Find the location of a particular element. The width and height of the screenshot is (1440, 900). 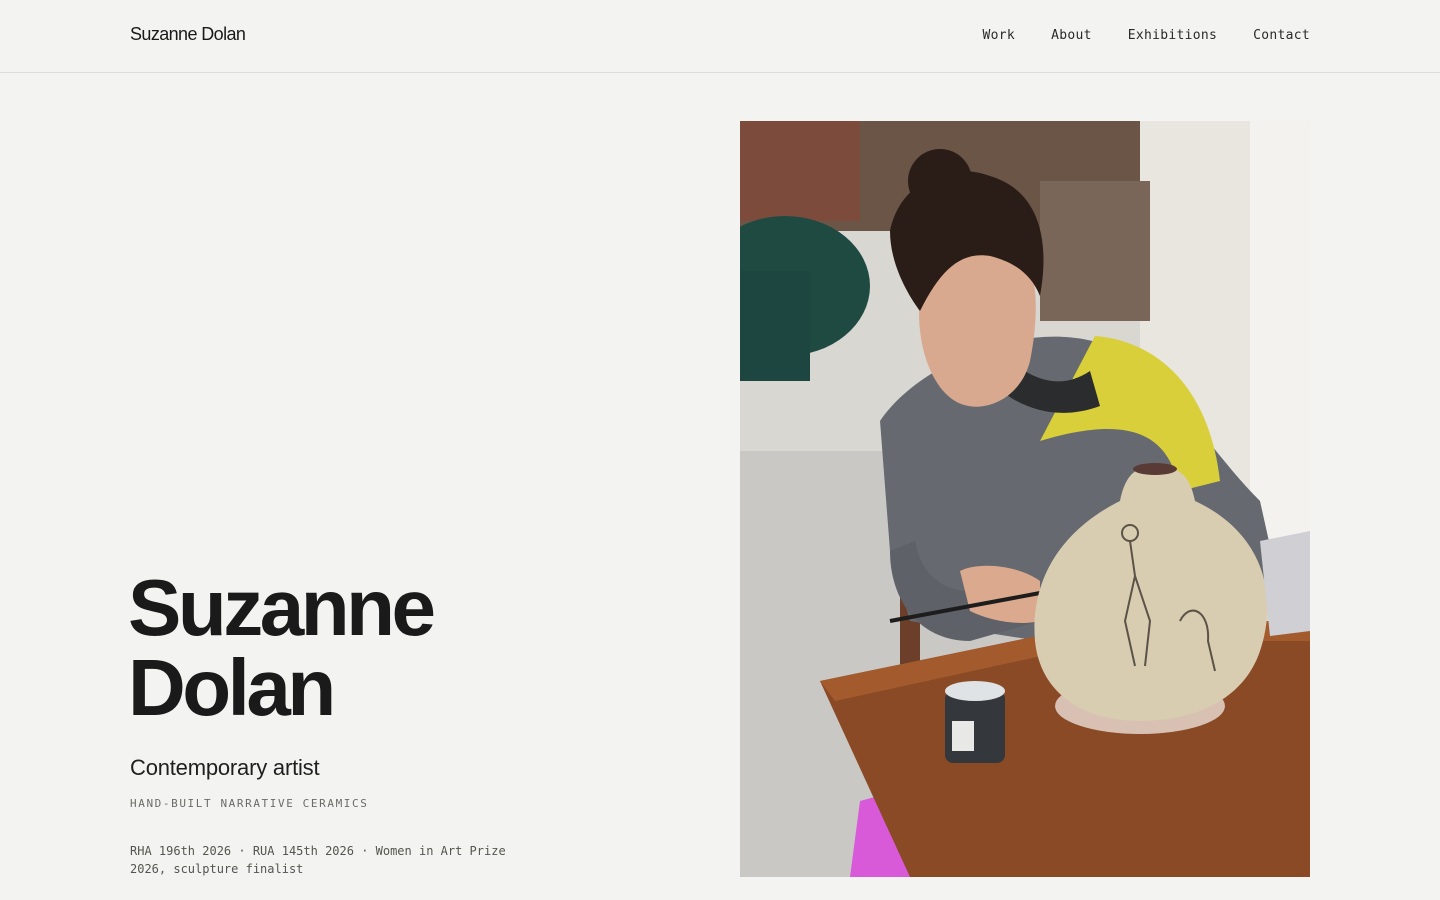

main-nav: Work About Exhibitions Contact is located at coordinates (1146, 35).